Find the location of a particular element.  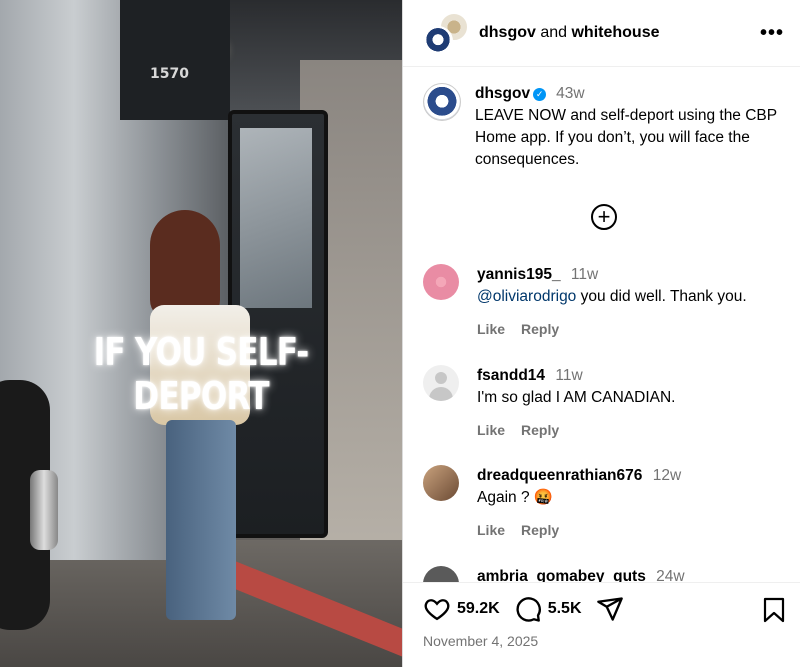

load-more-comments-icon: + is located at coordinates (604, 217).